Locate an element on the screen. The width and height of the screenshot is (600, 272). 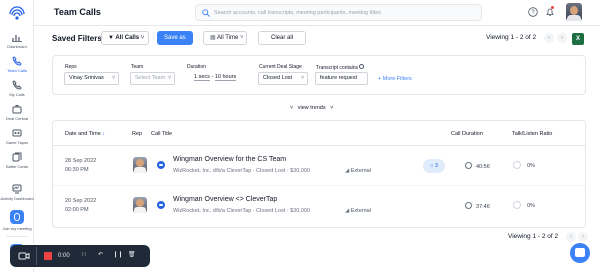
help-icon: ? is located at coordinates (533, 12).